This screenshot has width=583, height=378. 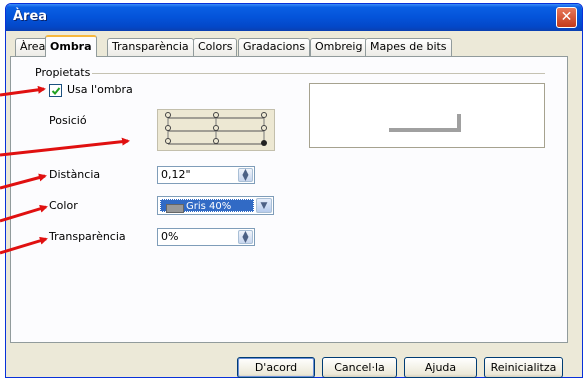 I want to click on tab-hatching: Ombreig, so click(x=339, y=47).